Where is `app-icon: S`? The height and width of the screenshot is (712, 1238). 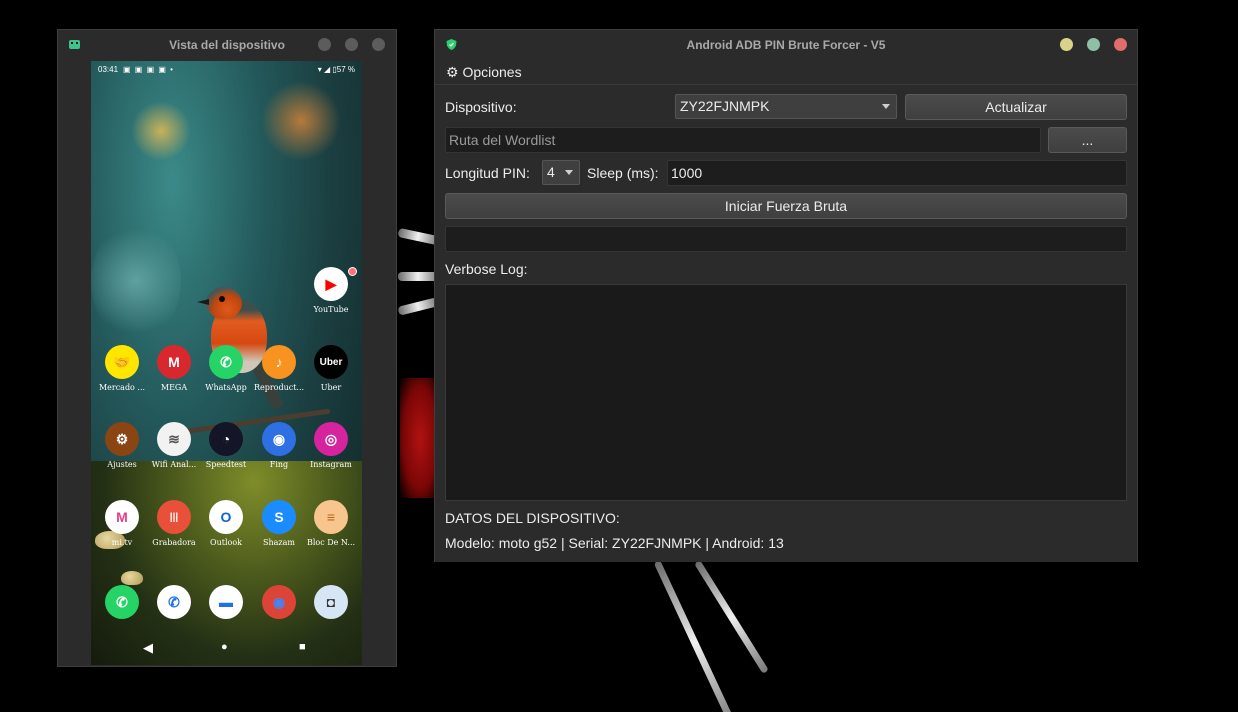
app-icon: S is located at coordinates (279, 517).